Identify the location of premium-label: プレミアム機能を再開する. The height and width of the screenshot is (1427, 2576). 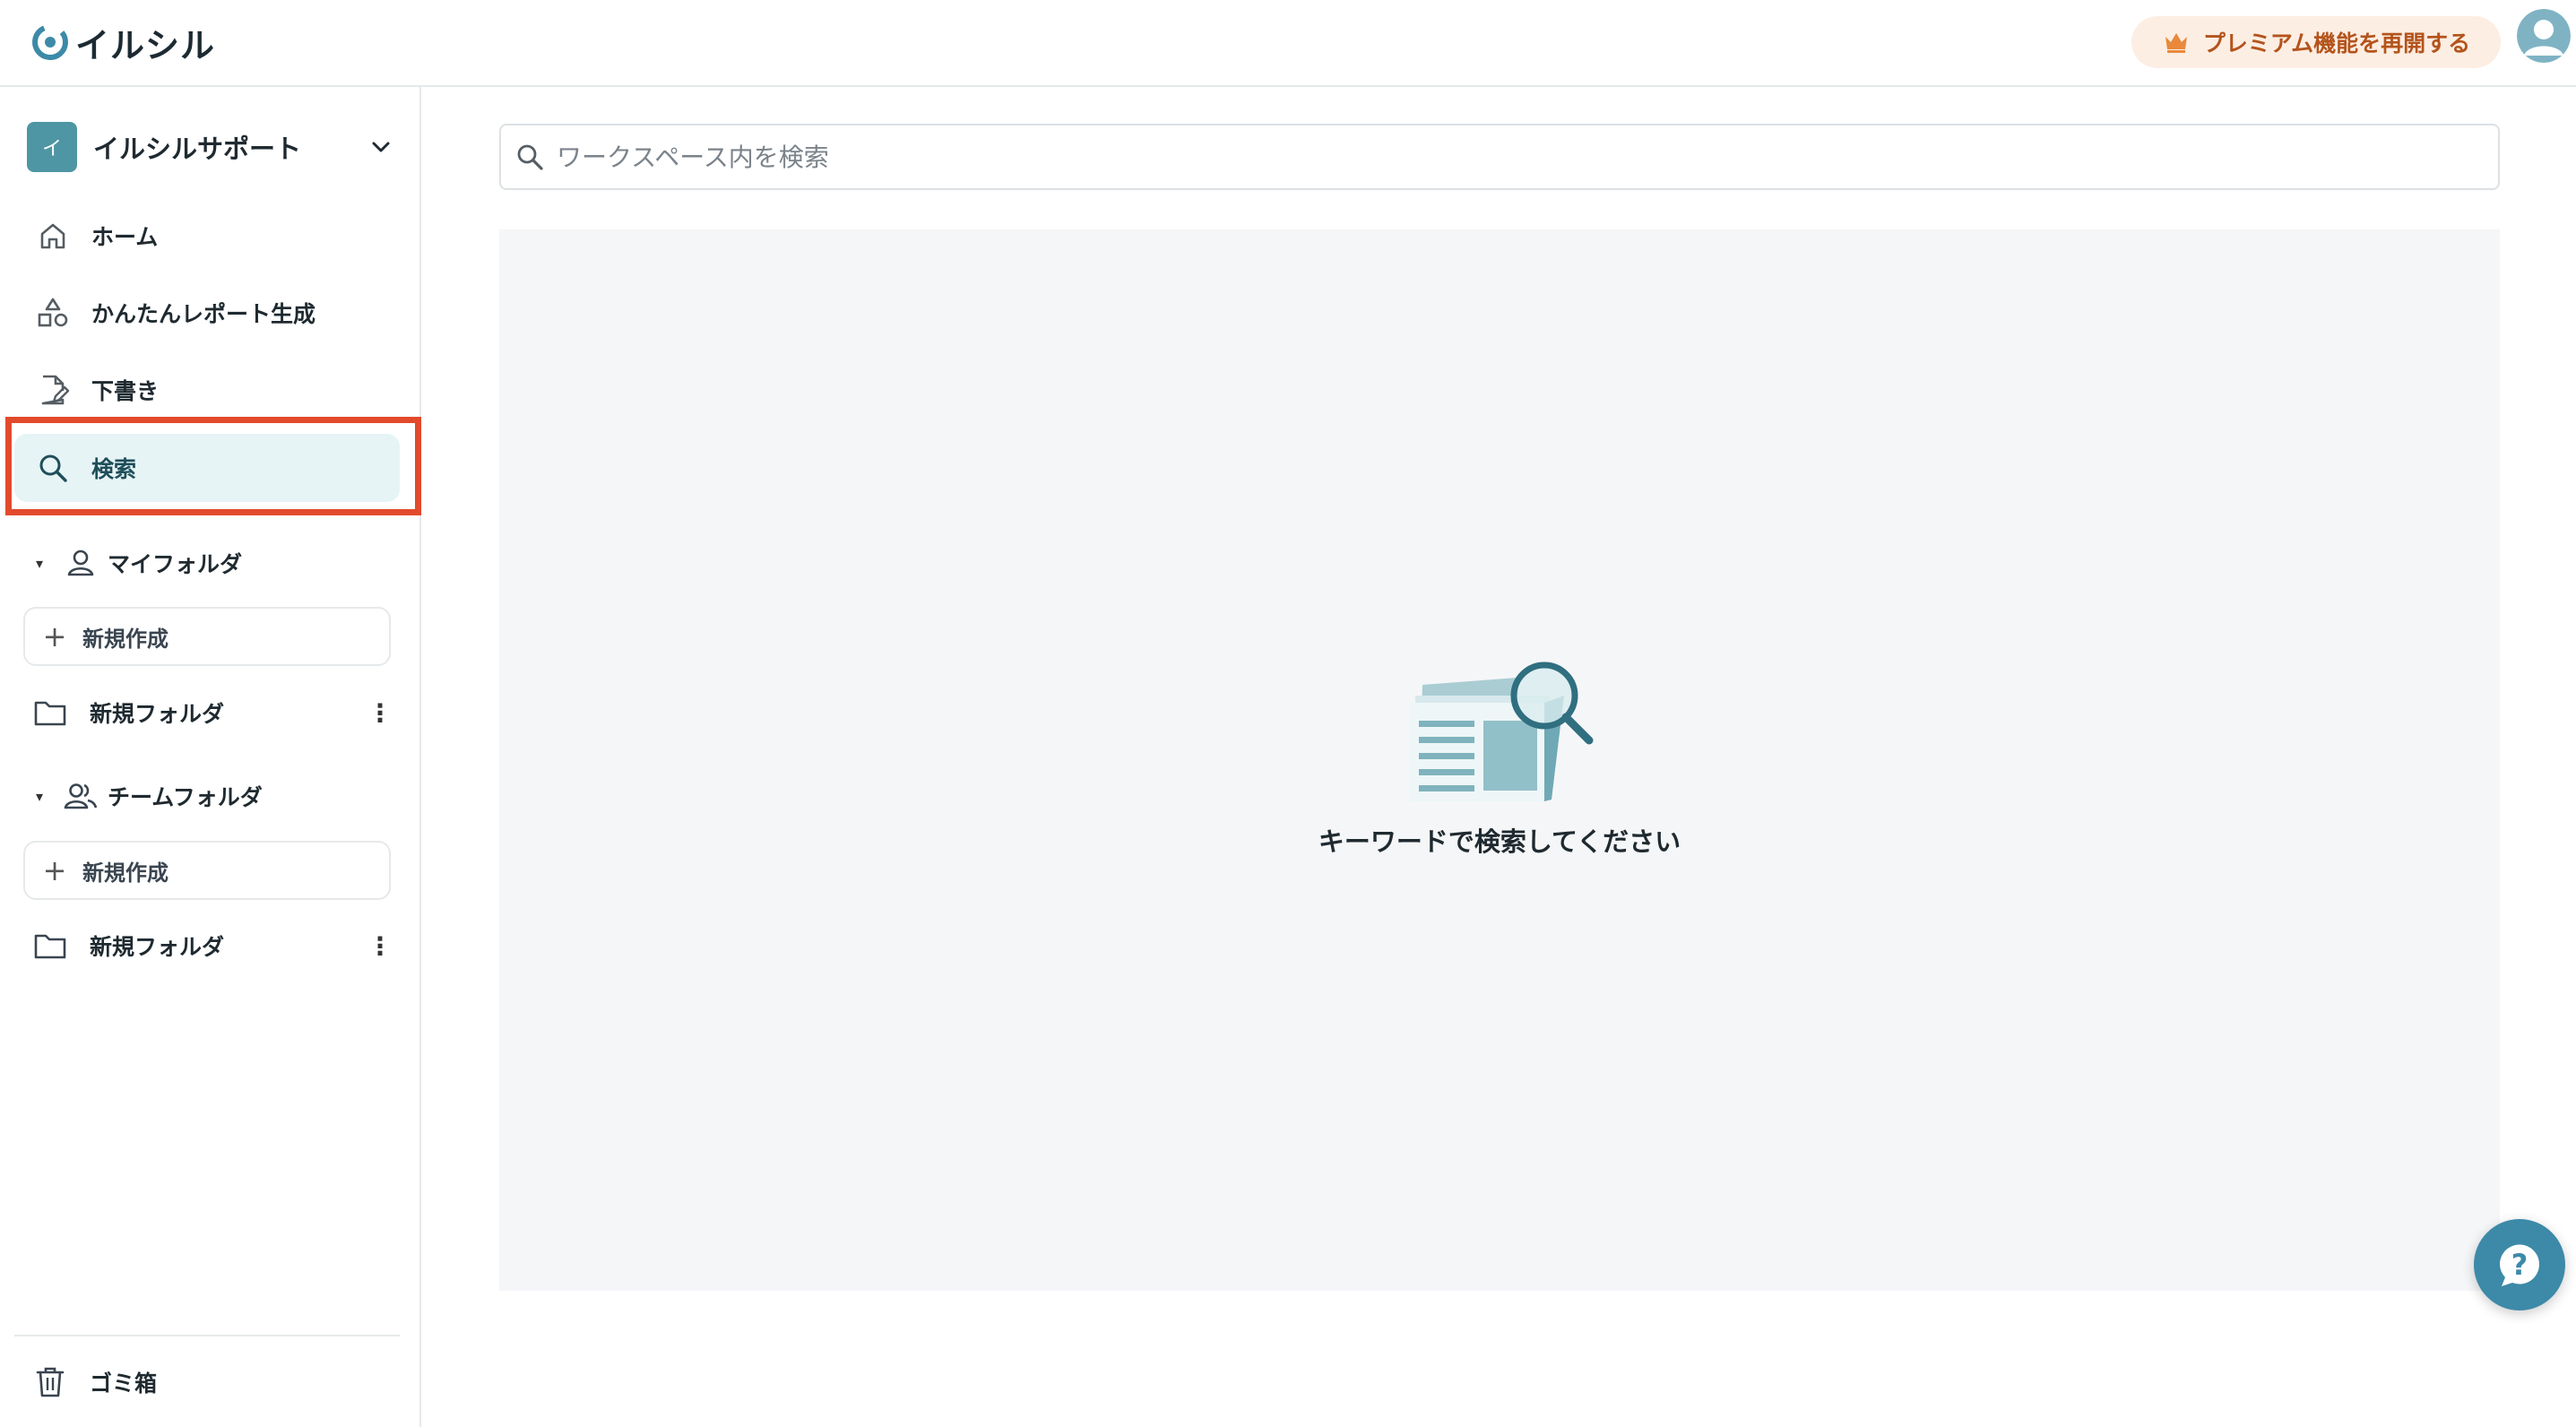
(2336, 43).